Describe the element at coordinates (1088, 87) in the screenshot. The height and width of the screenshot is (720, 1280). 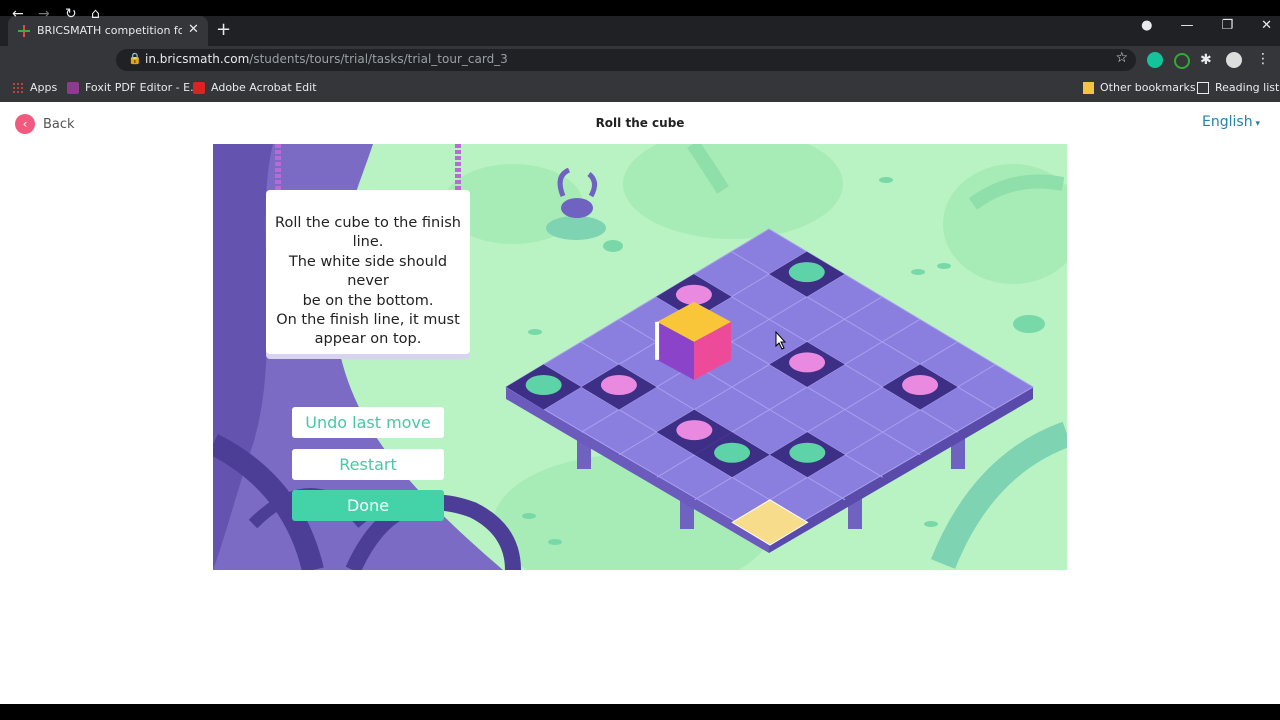
I see `folder-icon` at that location.